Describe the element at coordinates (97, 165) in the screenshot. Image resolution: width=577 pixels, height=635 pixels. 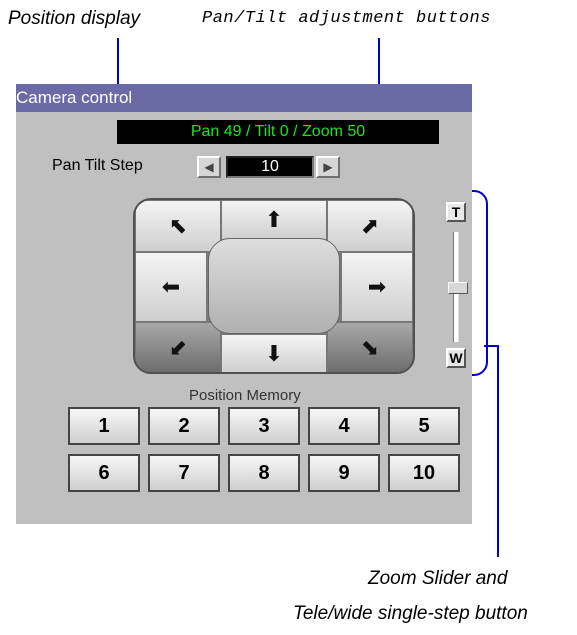
I see `pan-tilt-step-label: Pan Tilt Step` at that location.